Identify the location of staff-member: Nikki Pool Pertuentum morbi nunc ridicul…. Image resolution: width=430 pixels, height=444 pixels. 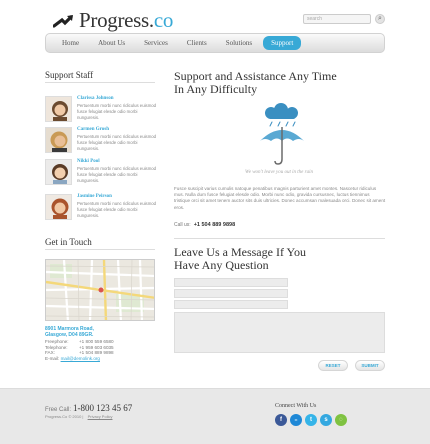
(102, 174).